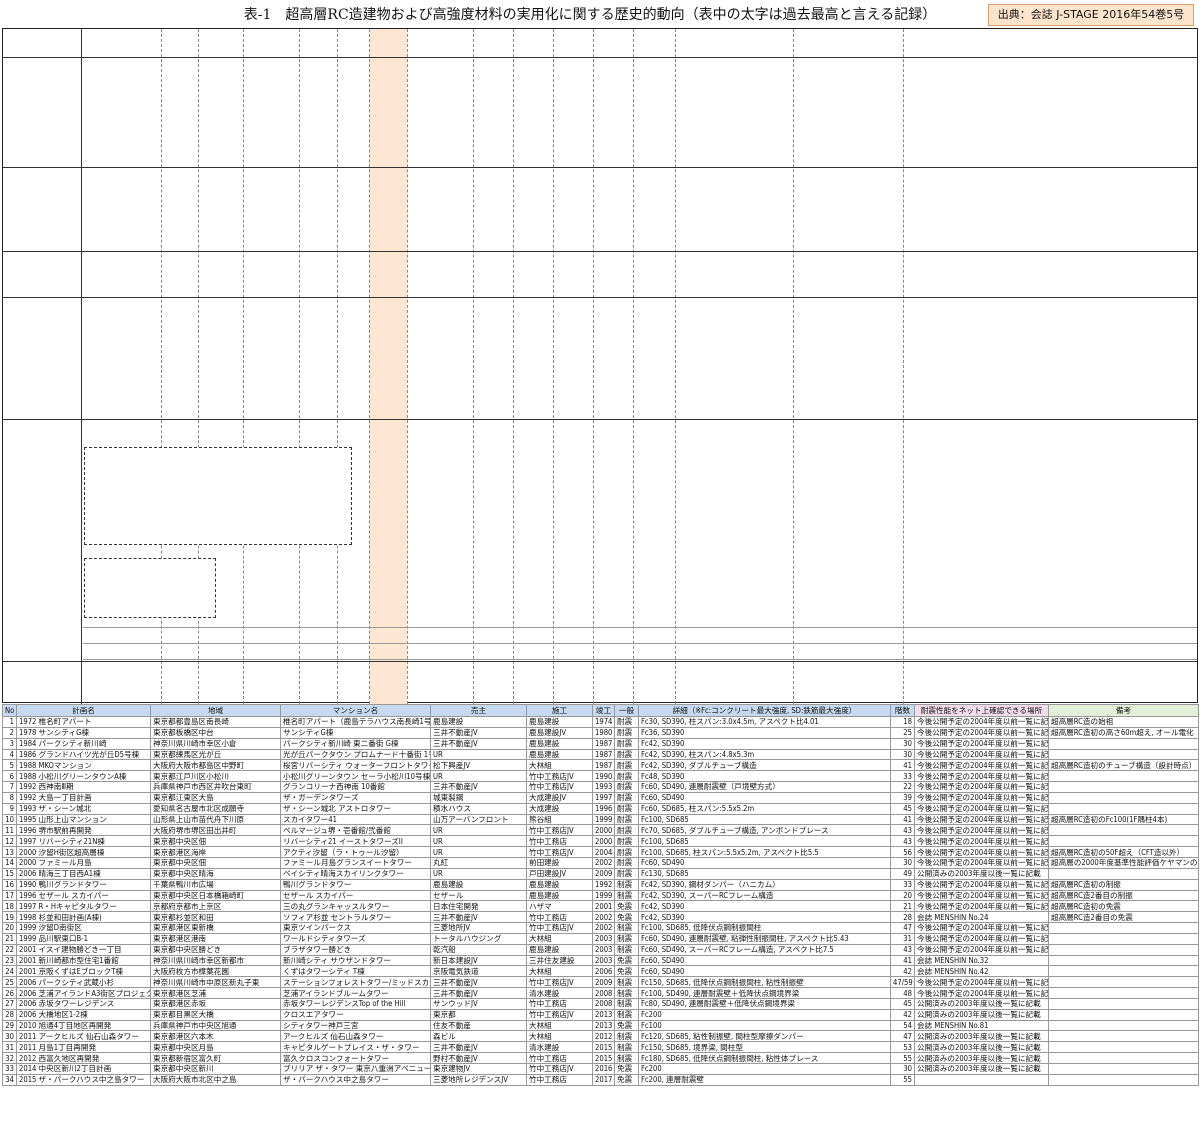 The width and height of the screenshot is (1200, 1147). What do you see at coordinates (603, 722) in the screenshot?
I see `table-cell: 1974` at bounding box center [603, 722].